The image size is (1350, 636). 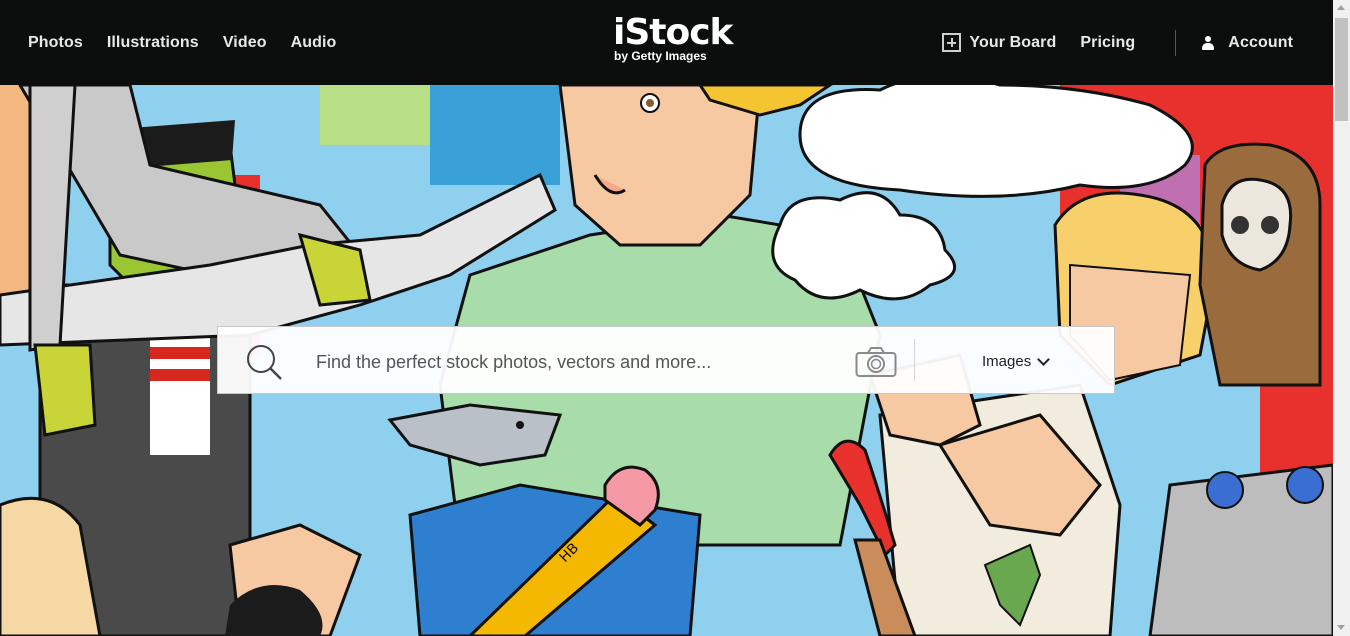 What do you see at coordinates (1044, 359) in the screenshot?
I see `chevron-down-icon` at bounding box center [1044, 359].